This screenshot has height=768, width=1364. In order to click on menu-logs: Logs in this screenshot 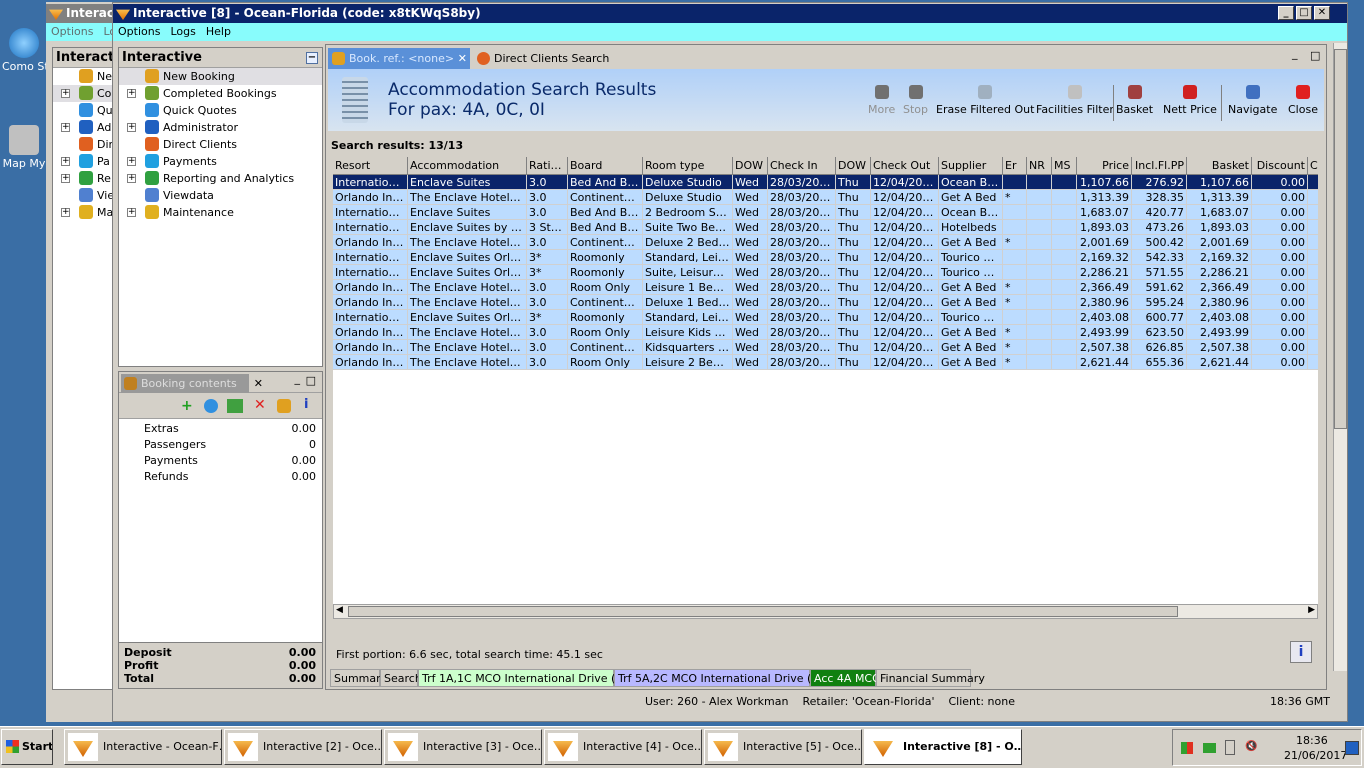, I will do `click(182, 31)`.